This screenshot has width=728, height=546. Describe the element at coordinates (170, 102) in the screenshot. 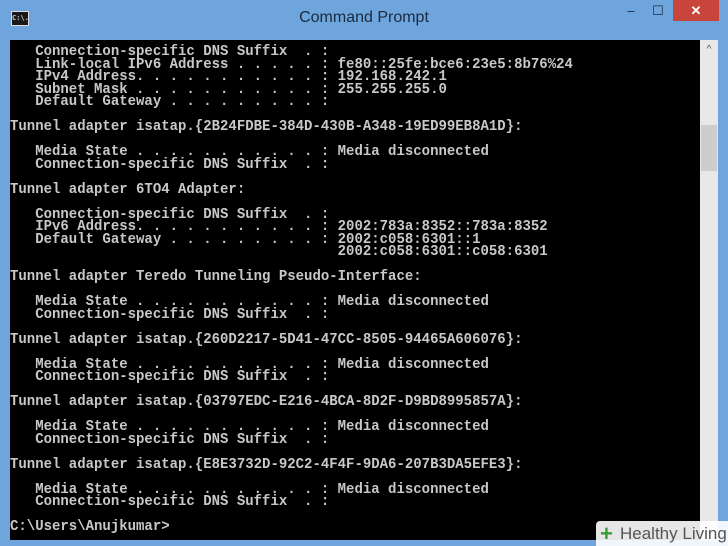

I see `console-line: Default Gateway . . . . . . . . . :` at that location.